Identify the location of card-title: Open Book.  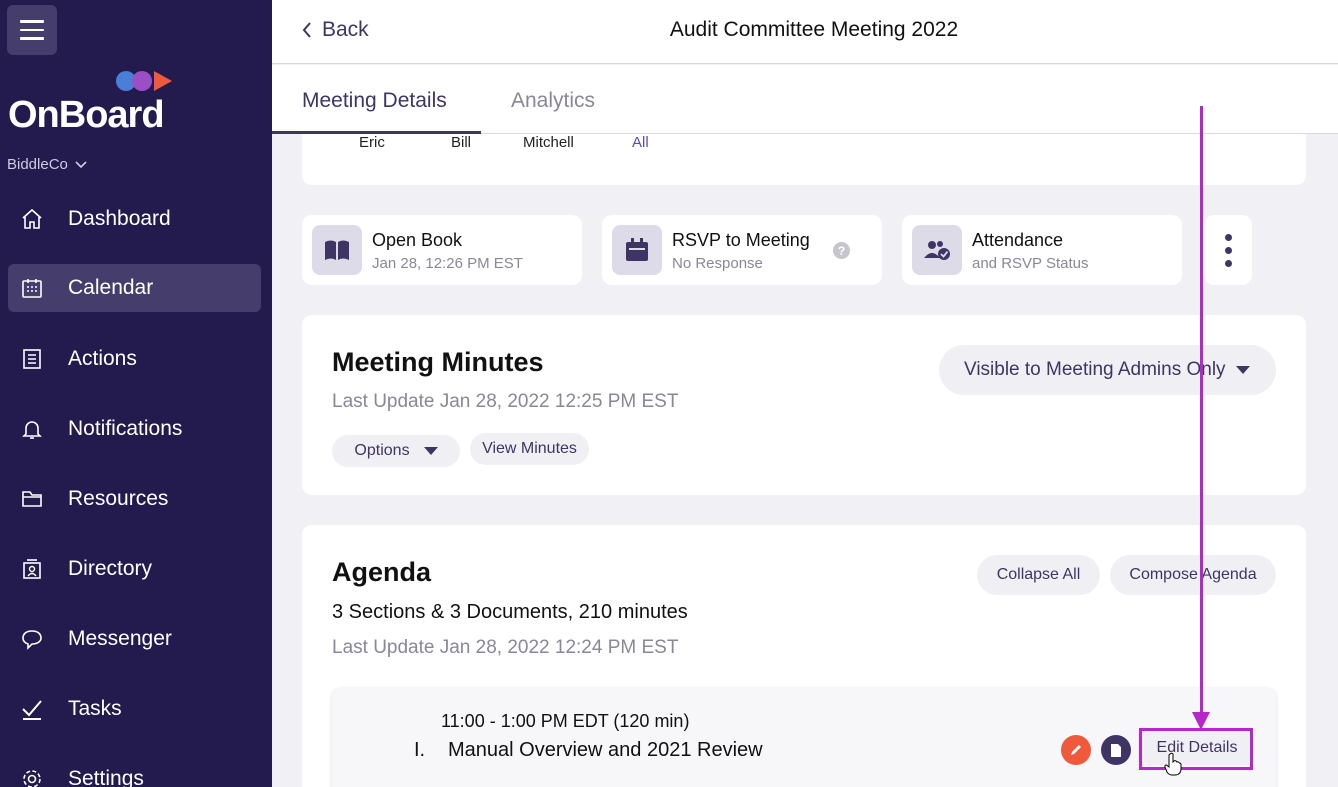
(417, 240).